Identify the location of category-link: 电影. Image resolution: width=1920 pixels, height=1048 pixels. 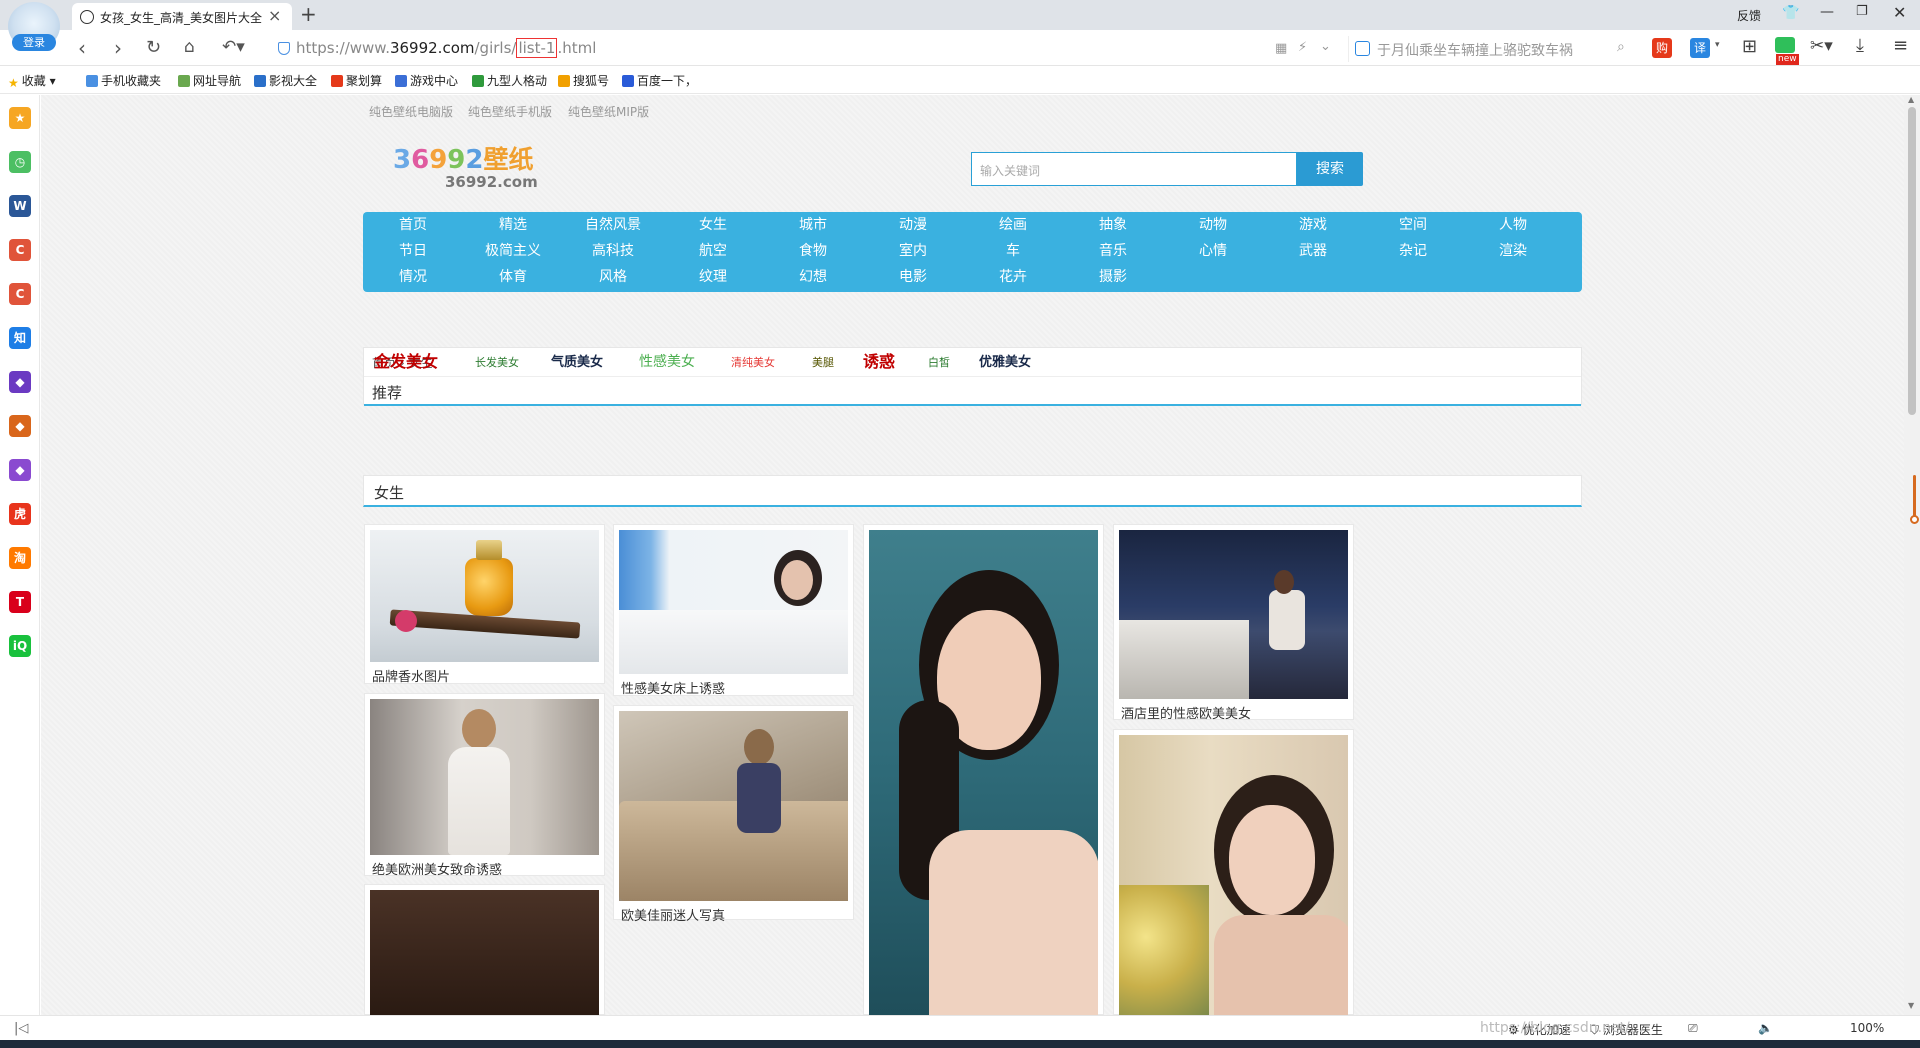
(913, 277).